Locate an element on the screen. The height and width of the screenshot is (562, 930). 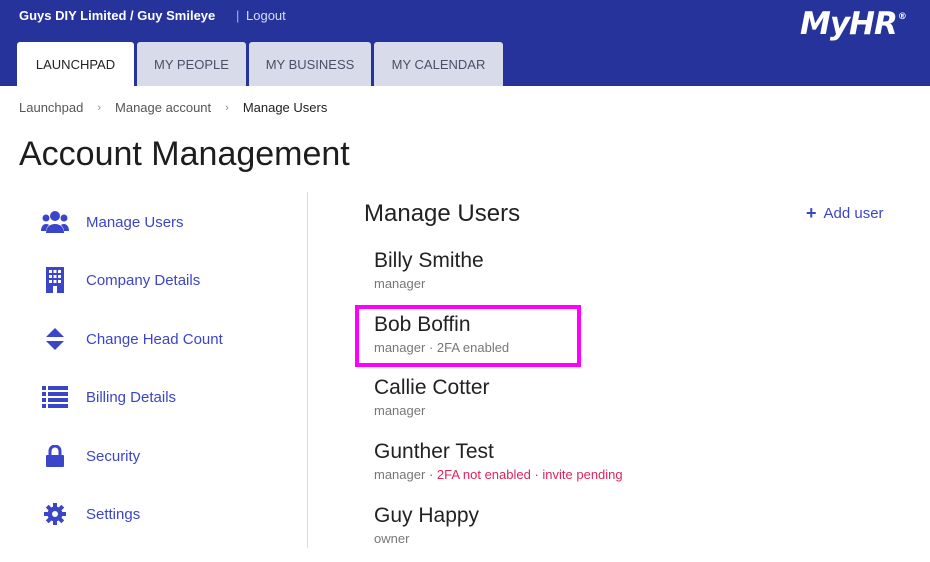
sidebar-item-security: Security is located at coordinates (165, 456).